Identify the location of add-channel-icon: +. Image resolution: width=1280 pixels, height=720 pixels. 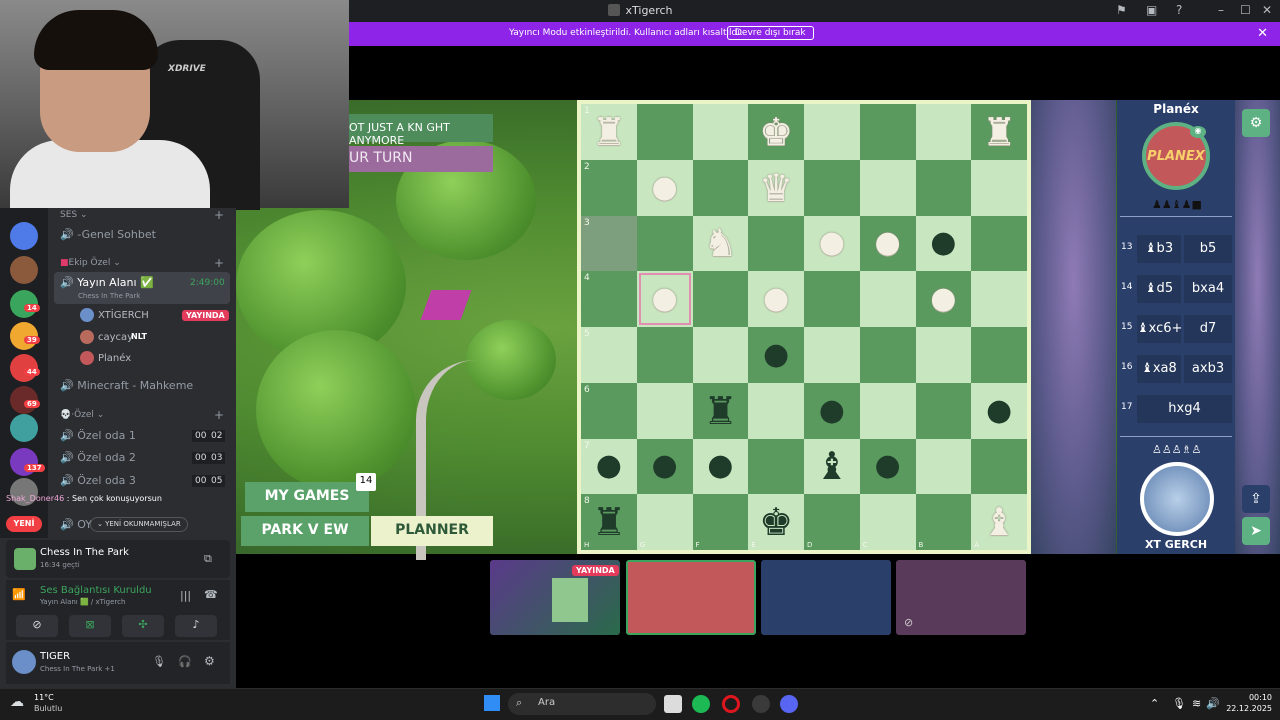
(219, 215).